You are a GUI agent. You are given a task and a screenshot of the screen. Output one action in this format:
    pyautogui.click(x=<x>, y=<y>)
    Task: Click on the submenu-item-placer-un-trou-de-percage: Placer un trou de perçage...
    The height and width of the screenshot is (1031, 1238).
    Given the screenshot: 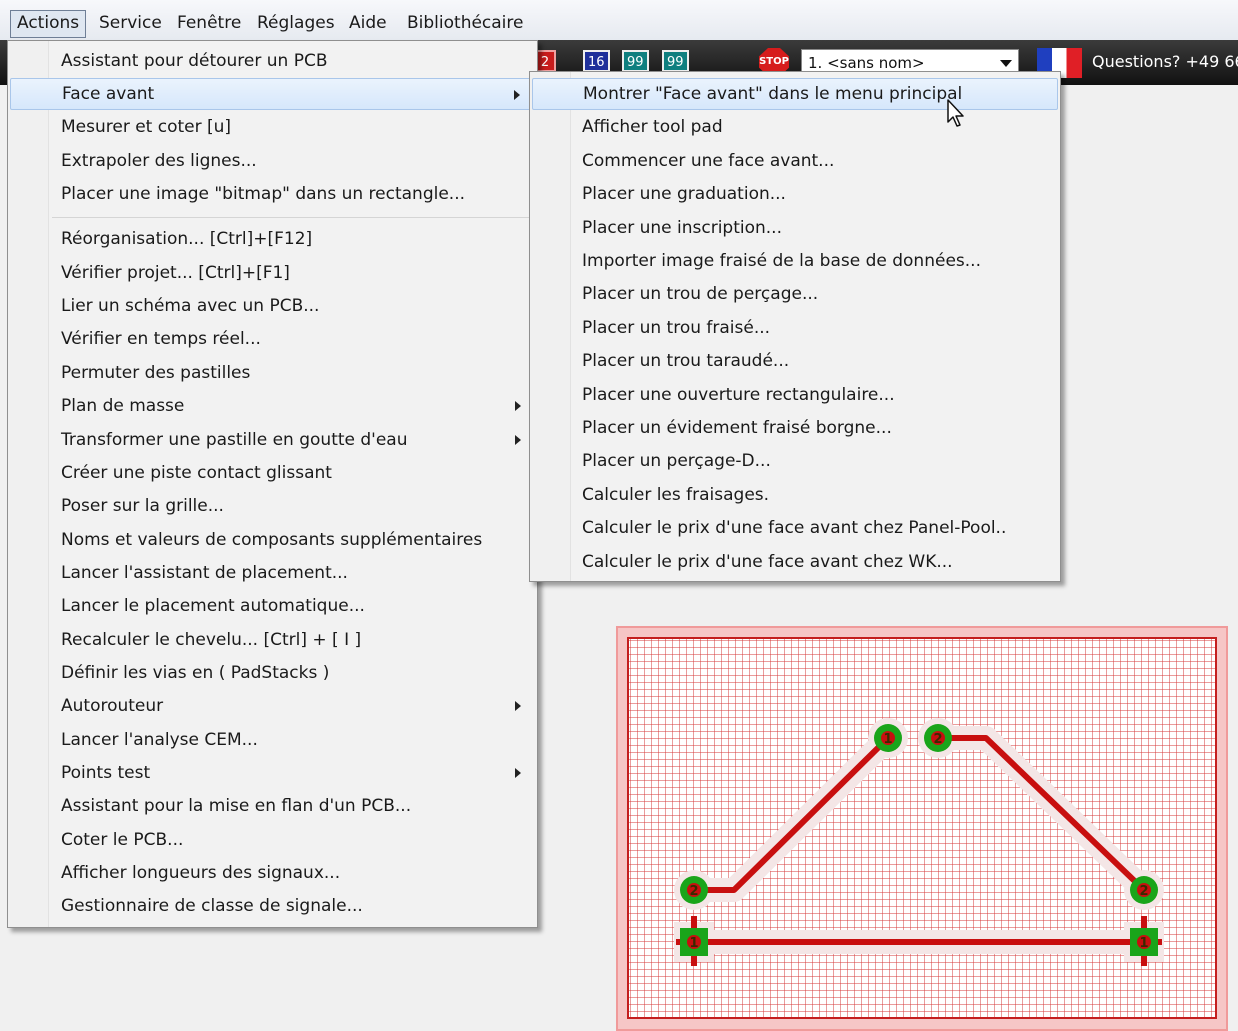 What is the action you would take?
    pyautogui.click(x=795, y=294)
    